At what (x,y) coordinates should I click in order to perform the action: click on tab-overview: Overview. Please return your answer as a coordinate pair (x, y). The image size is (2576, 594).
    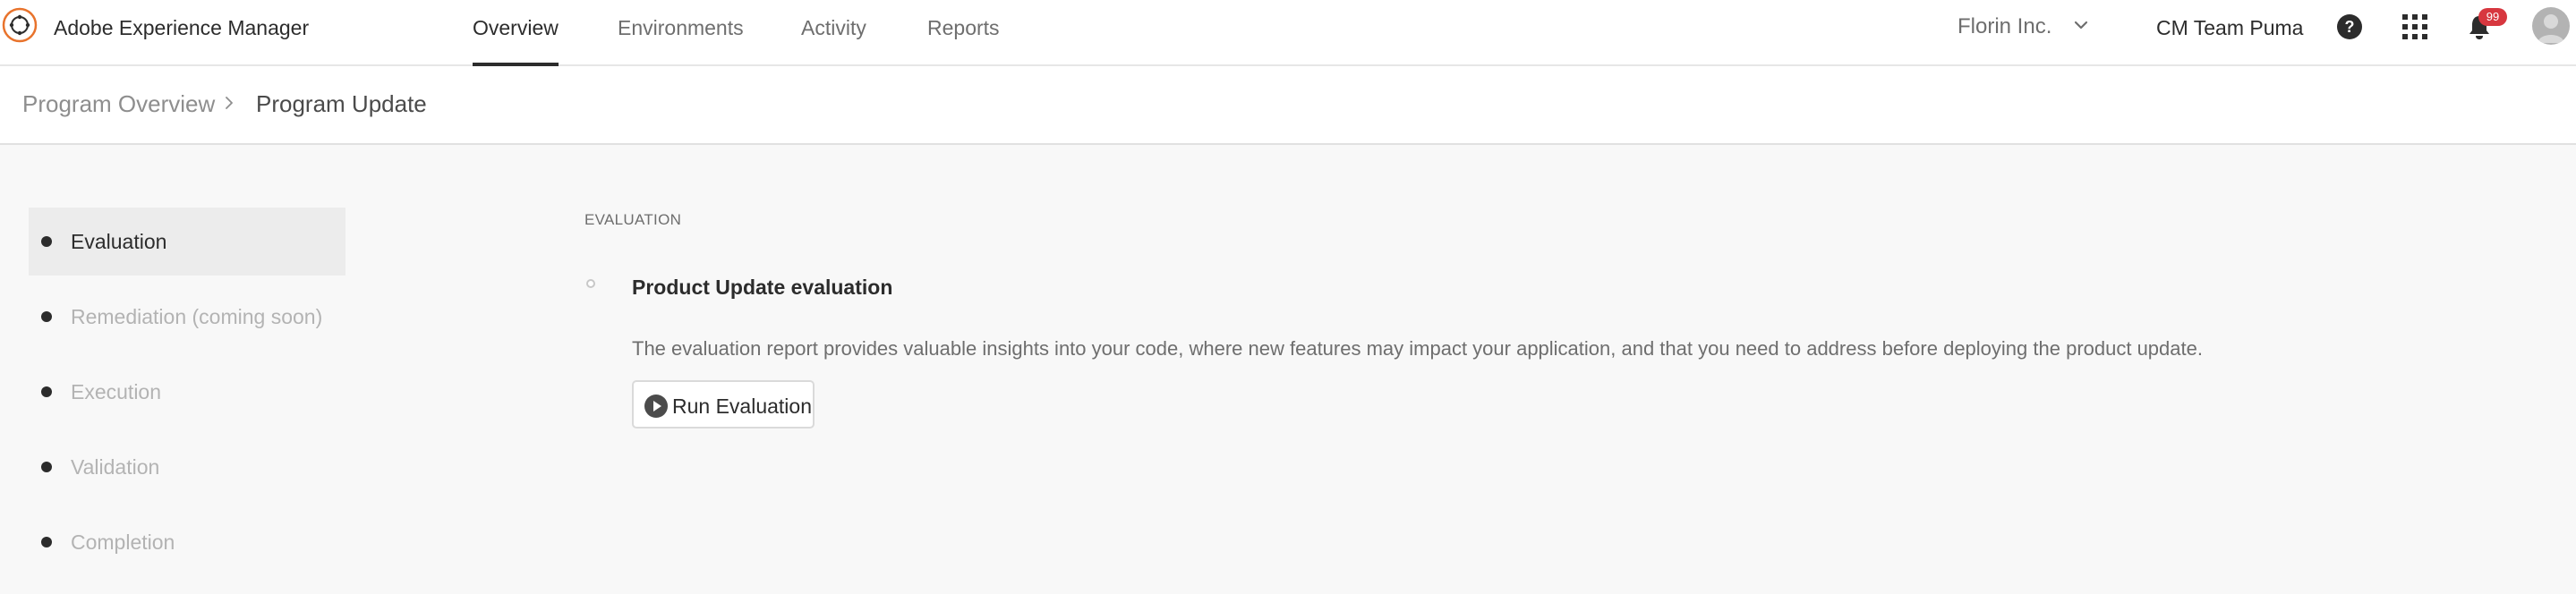
    Looking at the image, I should click on (516, 27).